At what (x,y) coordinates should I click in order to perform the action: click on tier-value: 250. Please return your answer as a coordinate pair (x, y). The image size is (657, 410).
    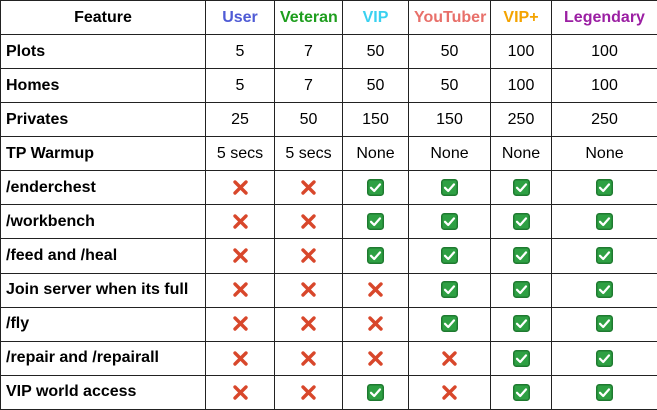
    Looking at the image, I should click on (604, 120).